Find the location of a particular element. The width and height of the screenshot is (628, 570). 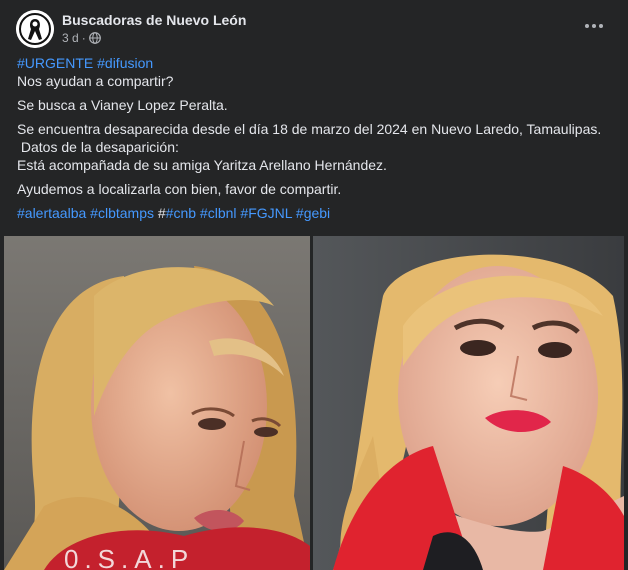

more-options-icon is located at coordinates (587, 26).